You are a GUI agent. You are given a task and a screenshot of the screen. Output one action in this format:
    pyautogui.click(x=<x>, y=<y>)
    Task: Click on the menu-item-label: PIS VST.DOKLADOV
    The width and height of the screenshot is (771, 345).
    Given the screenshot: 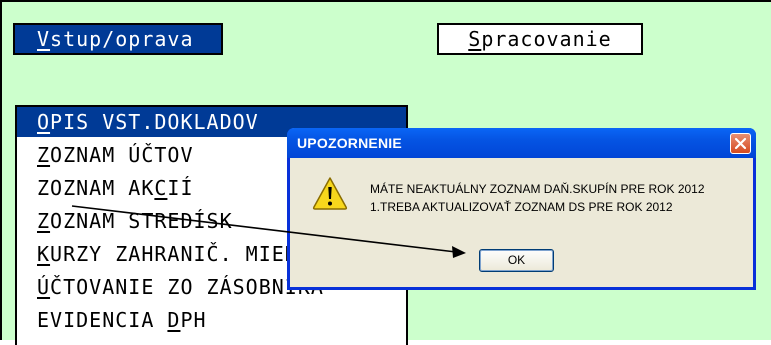 What is the action you would take?
    pyautogui.click(x=154, y=122)
    